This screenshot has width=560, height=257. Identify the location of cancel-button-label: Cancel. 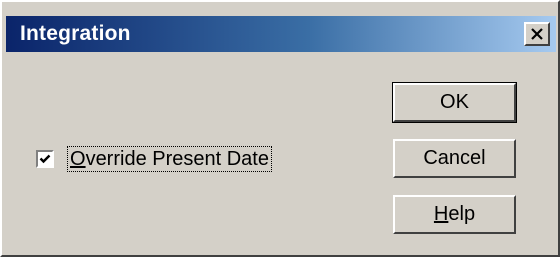
(454, 158).